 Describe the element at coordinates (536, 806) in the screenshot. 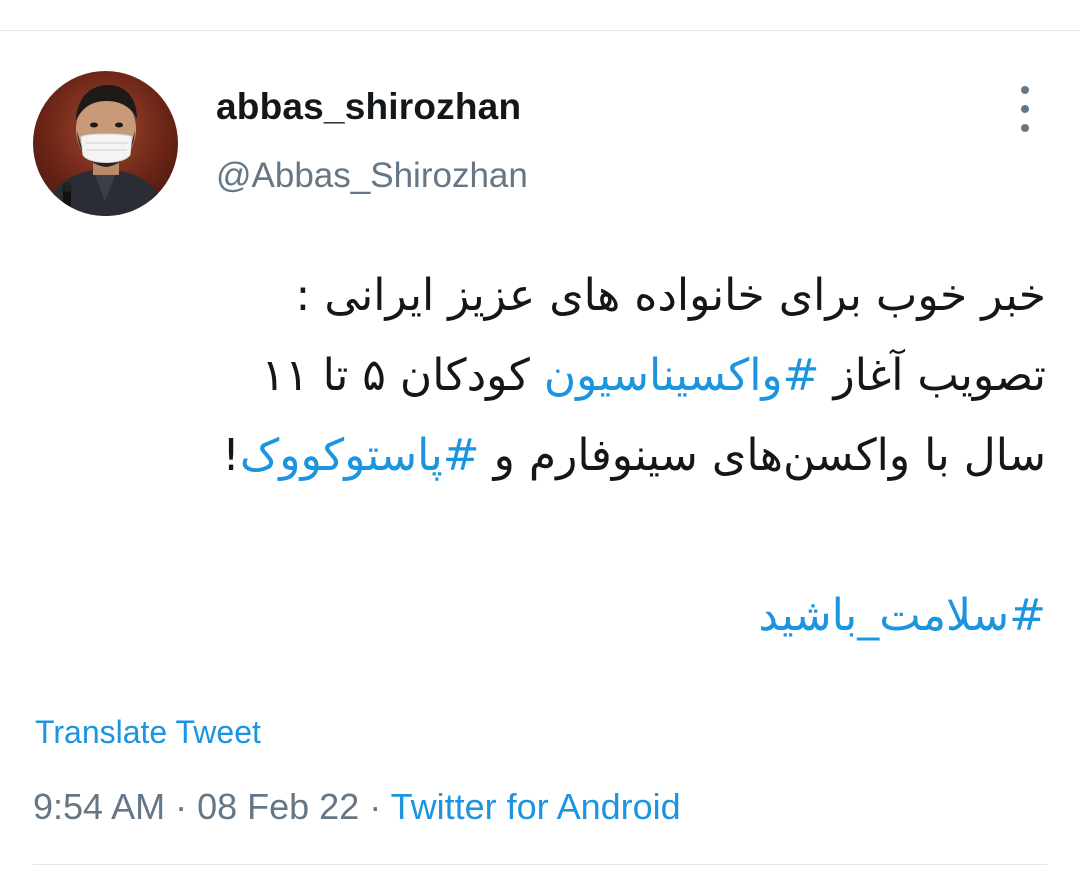

I see `tweet-source-link: Twitter for Android` at that location.